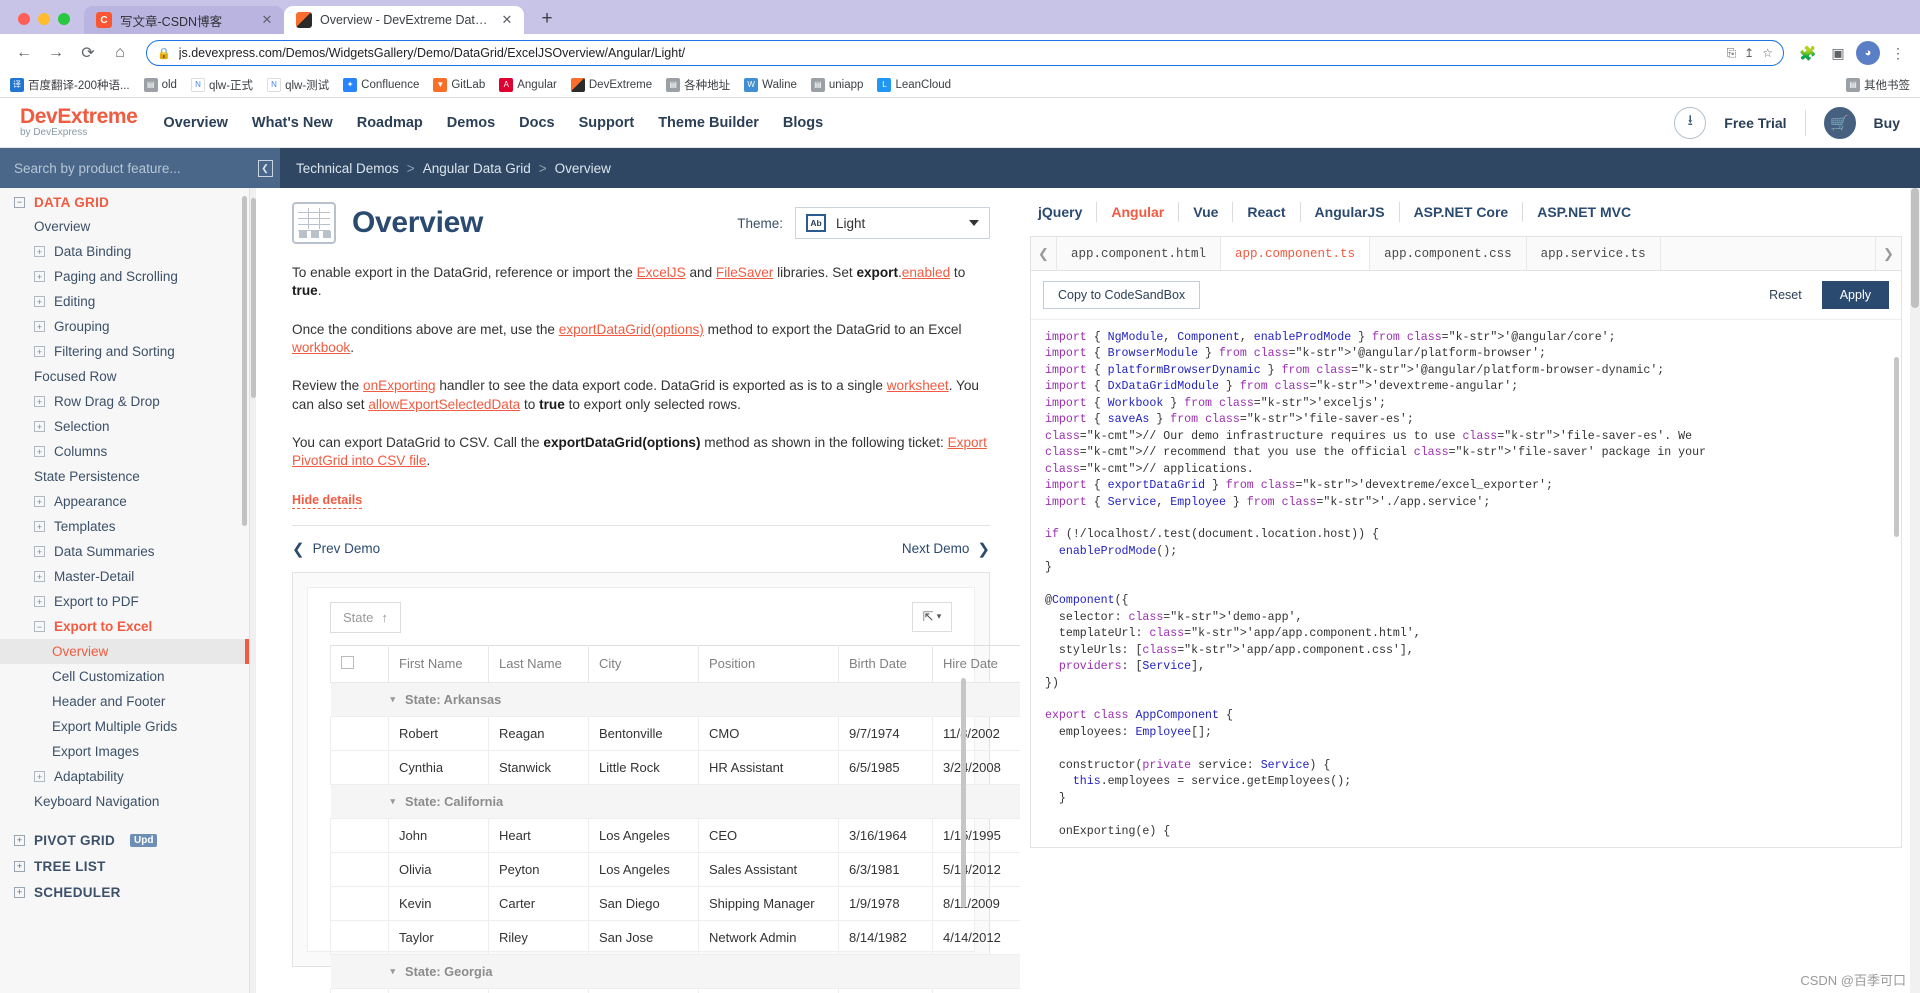 The image size is (1920, 993). Describe the element at coordinates (1139, 253) in the screenshot. I see `file-tab-app-component-html: app.component.html` at that location.